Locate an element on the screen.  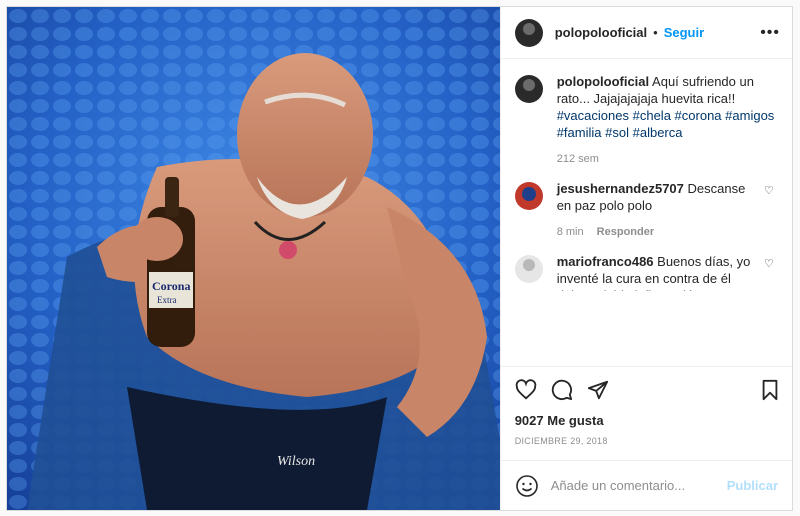
comment-bubble-icon is located at coordinates (562, 390).